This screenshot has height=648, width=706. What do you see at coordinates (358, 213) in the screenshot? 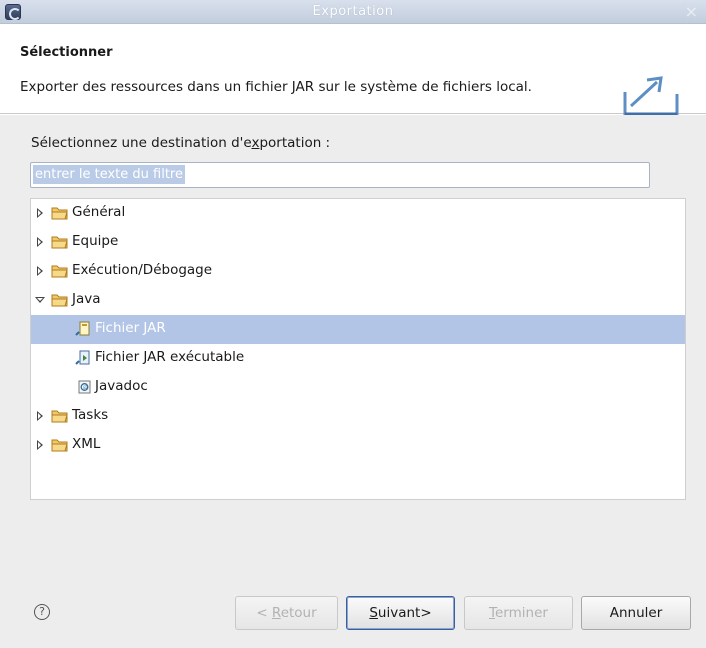
I see `tree-item: Général` at bounding box center [358, 213].